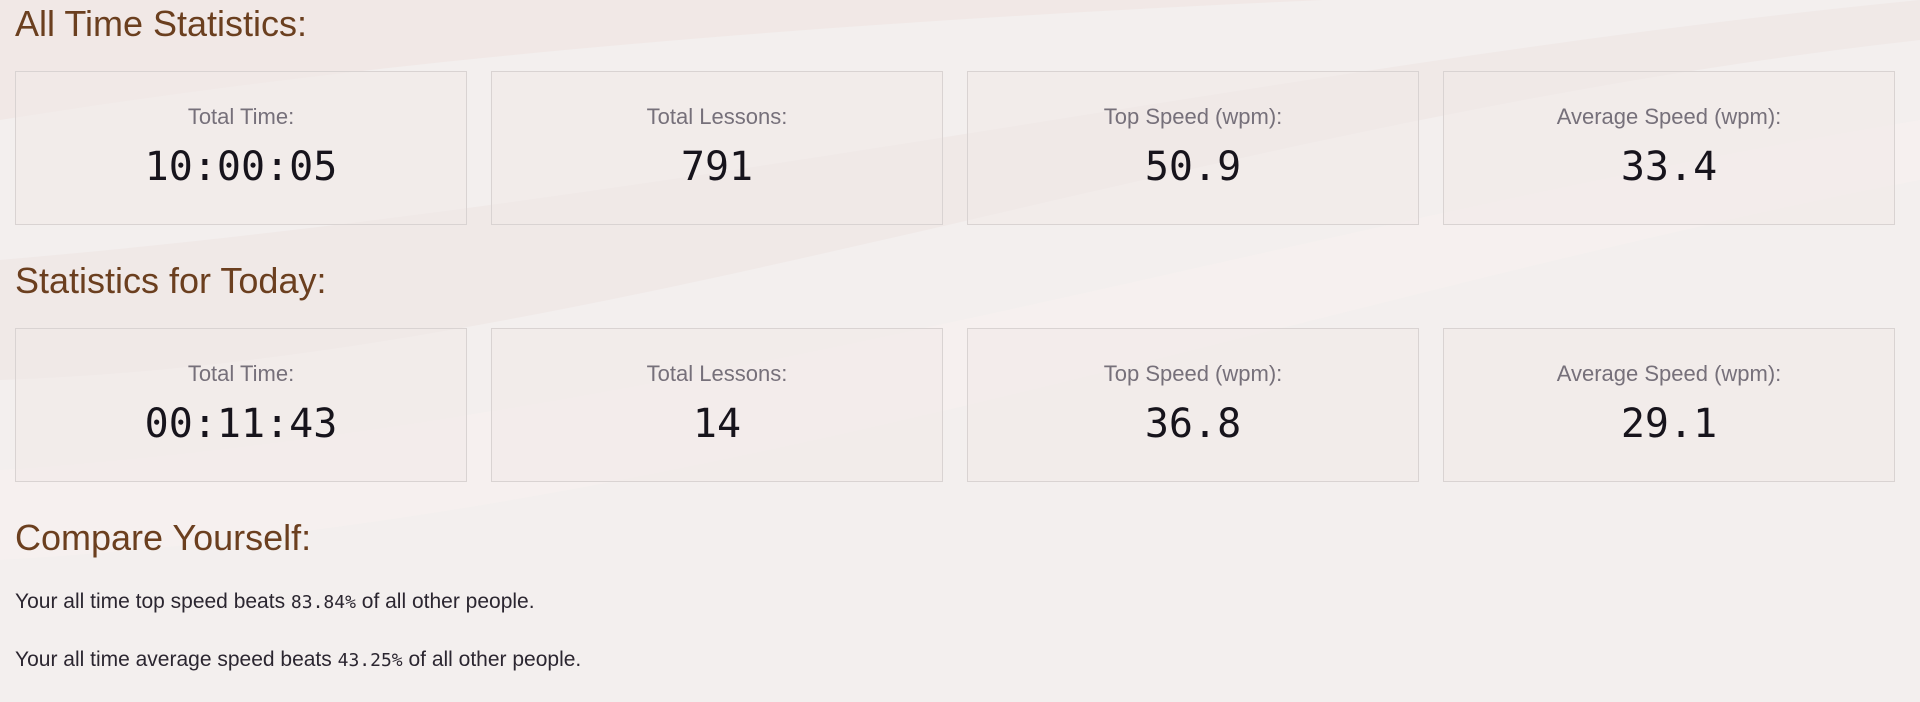 This screenshot has height=702, width=1920. I want to click on all-time-average-speed-card: Average Speed (wpm): 33.4, so click(1669, 148).